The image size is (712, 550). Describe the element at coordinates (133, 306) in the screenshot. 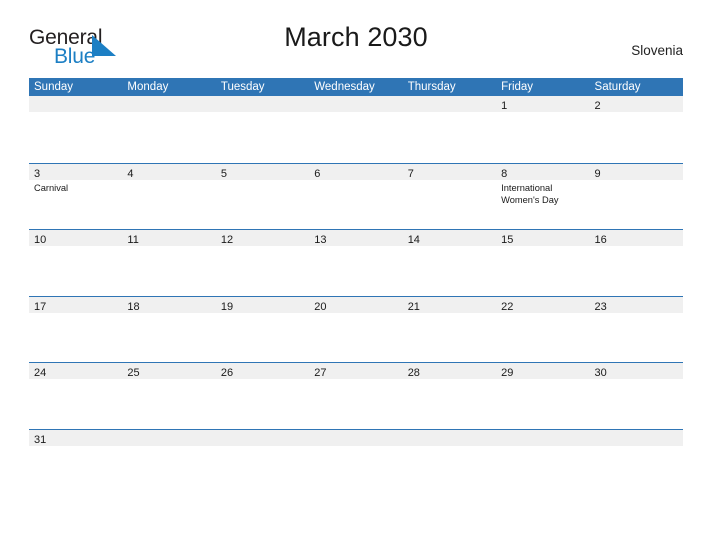

I see `day-number: 18` at that location.